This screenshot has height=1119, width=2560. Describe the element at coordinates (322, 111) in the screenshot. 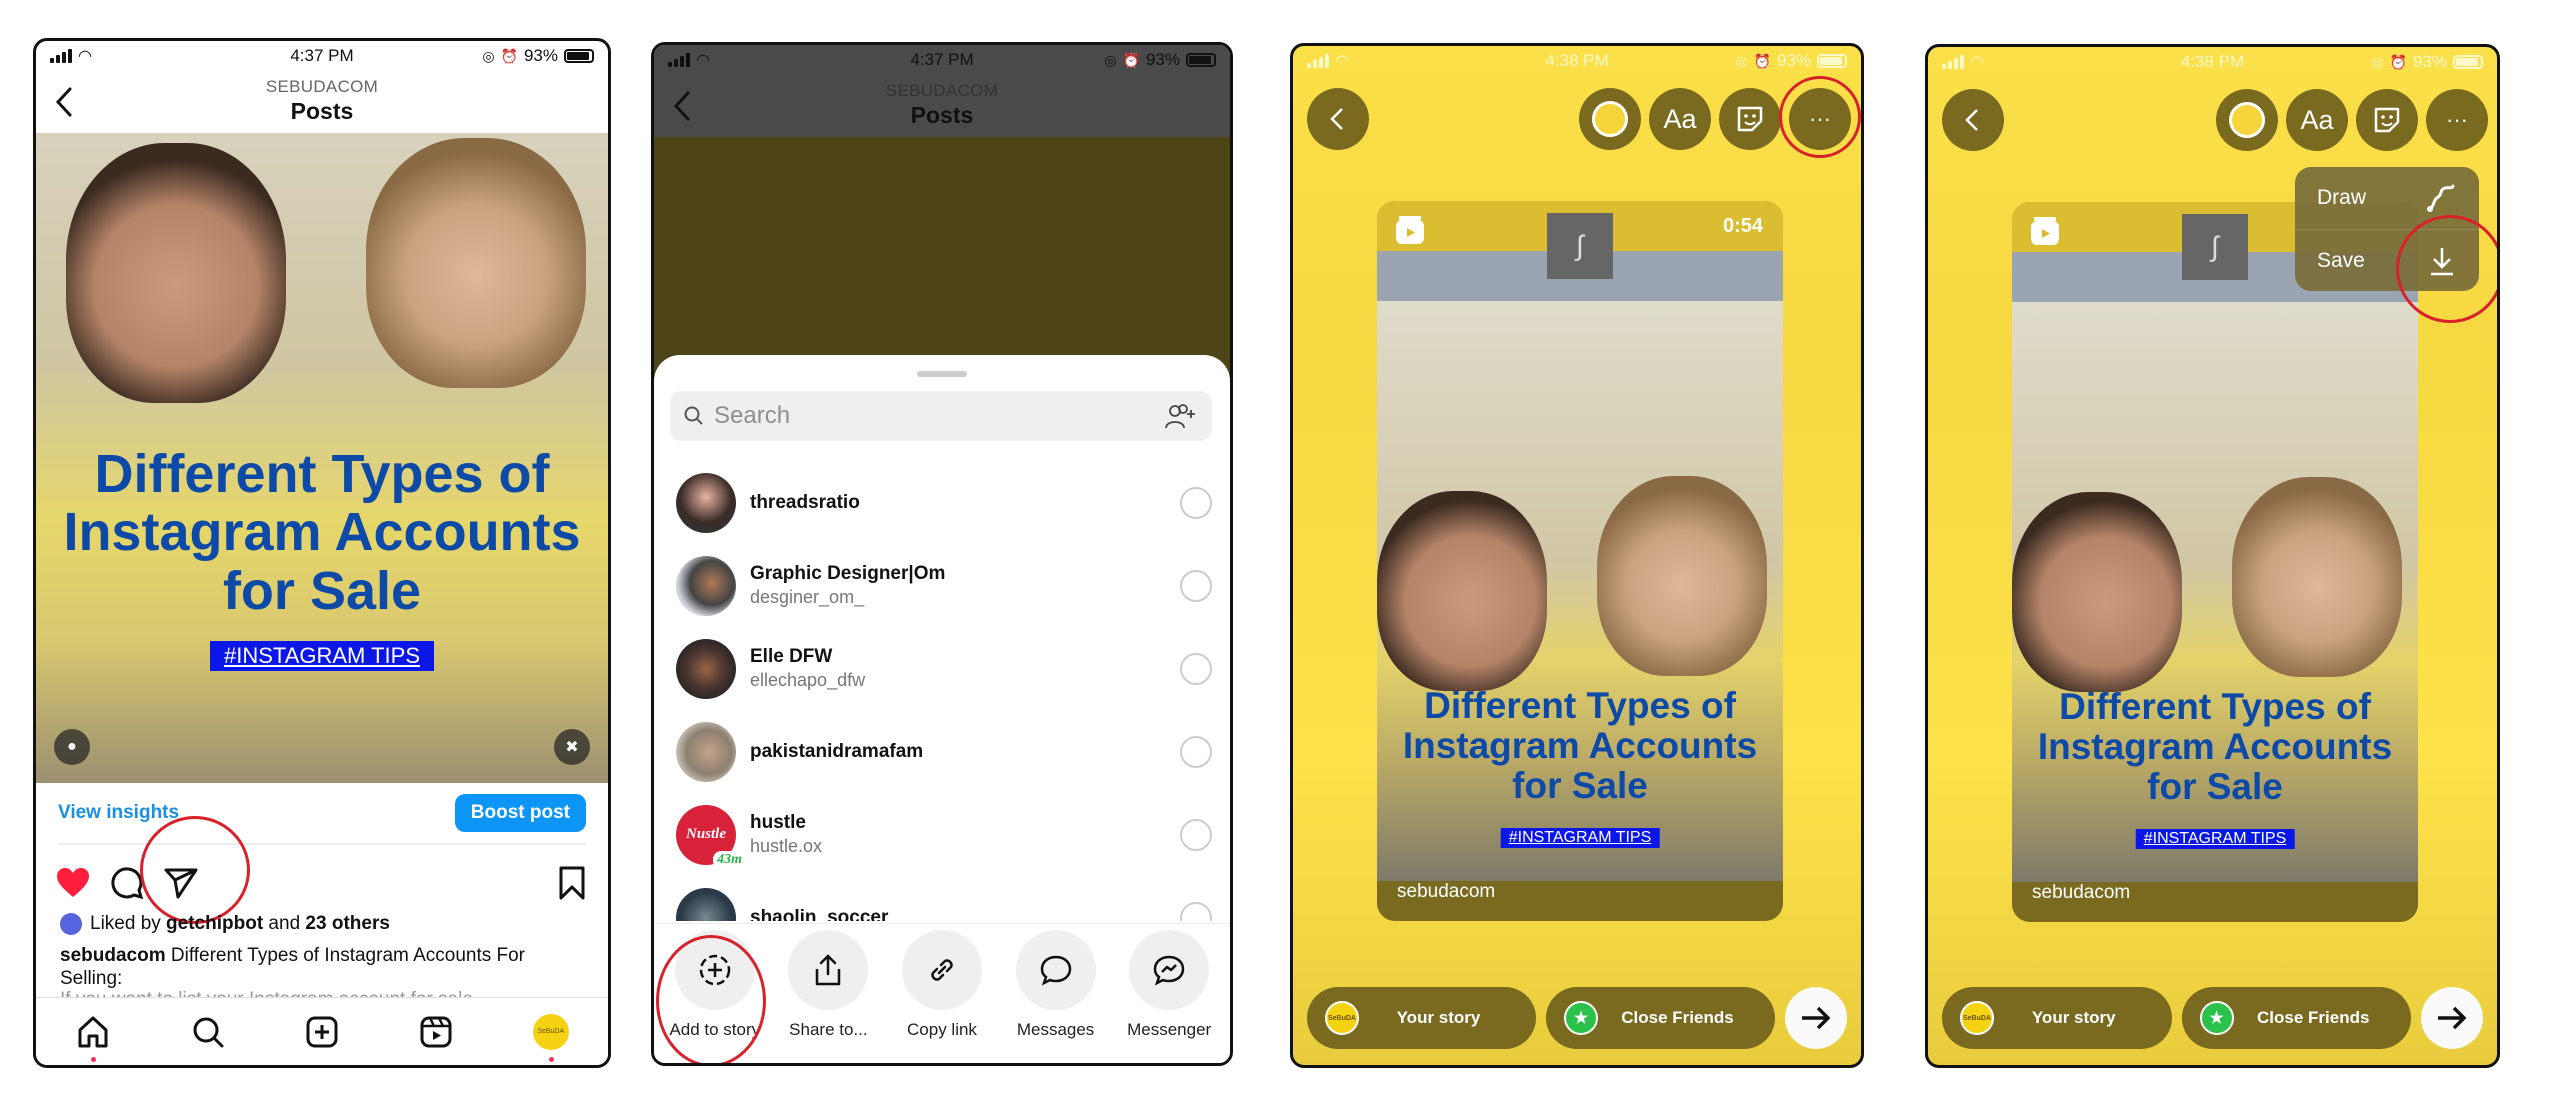

I see `page-title: Posts` at that location.